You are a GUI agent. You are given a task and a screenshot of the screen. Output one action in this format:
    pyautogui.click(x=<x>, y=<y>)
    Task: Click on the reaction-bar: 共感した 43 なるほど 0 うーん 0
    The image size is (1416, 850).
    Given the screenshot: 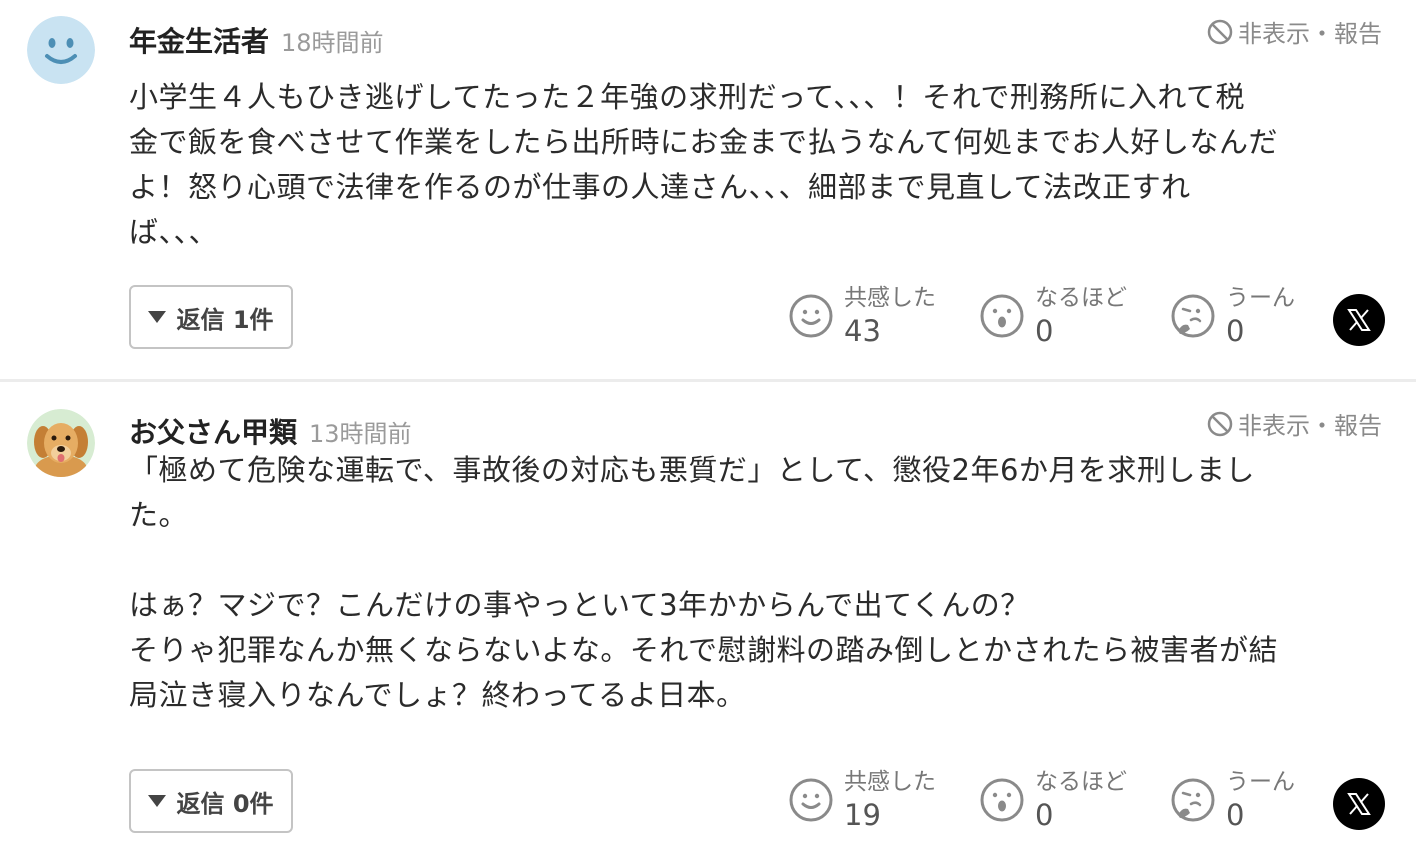 What is the action you would take?
    pyautogui.click(x=1074, y=316)
    